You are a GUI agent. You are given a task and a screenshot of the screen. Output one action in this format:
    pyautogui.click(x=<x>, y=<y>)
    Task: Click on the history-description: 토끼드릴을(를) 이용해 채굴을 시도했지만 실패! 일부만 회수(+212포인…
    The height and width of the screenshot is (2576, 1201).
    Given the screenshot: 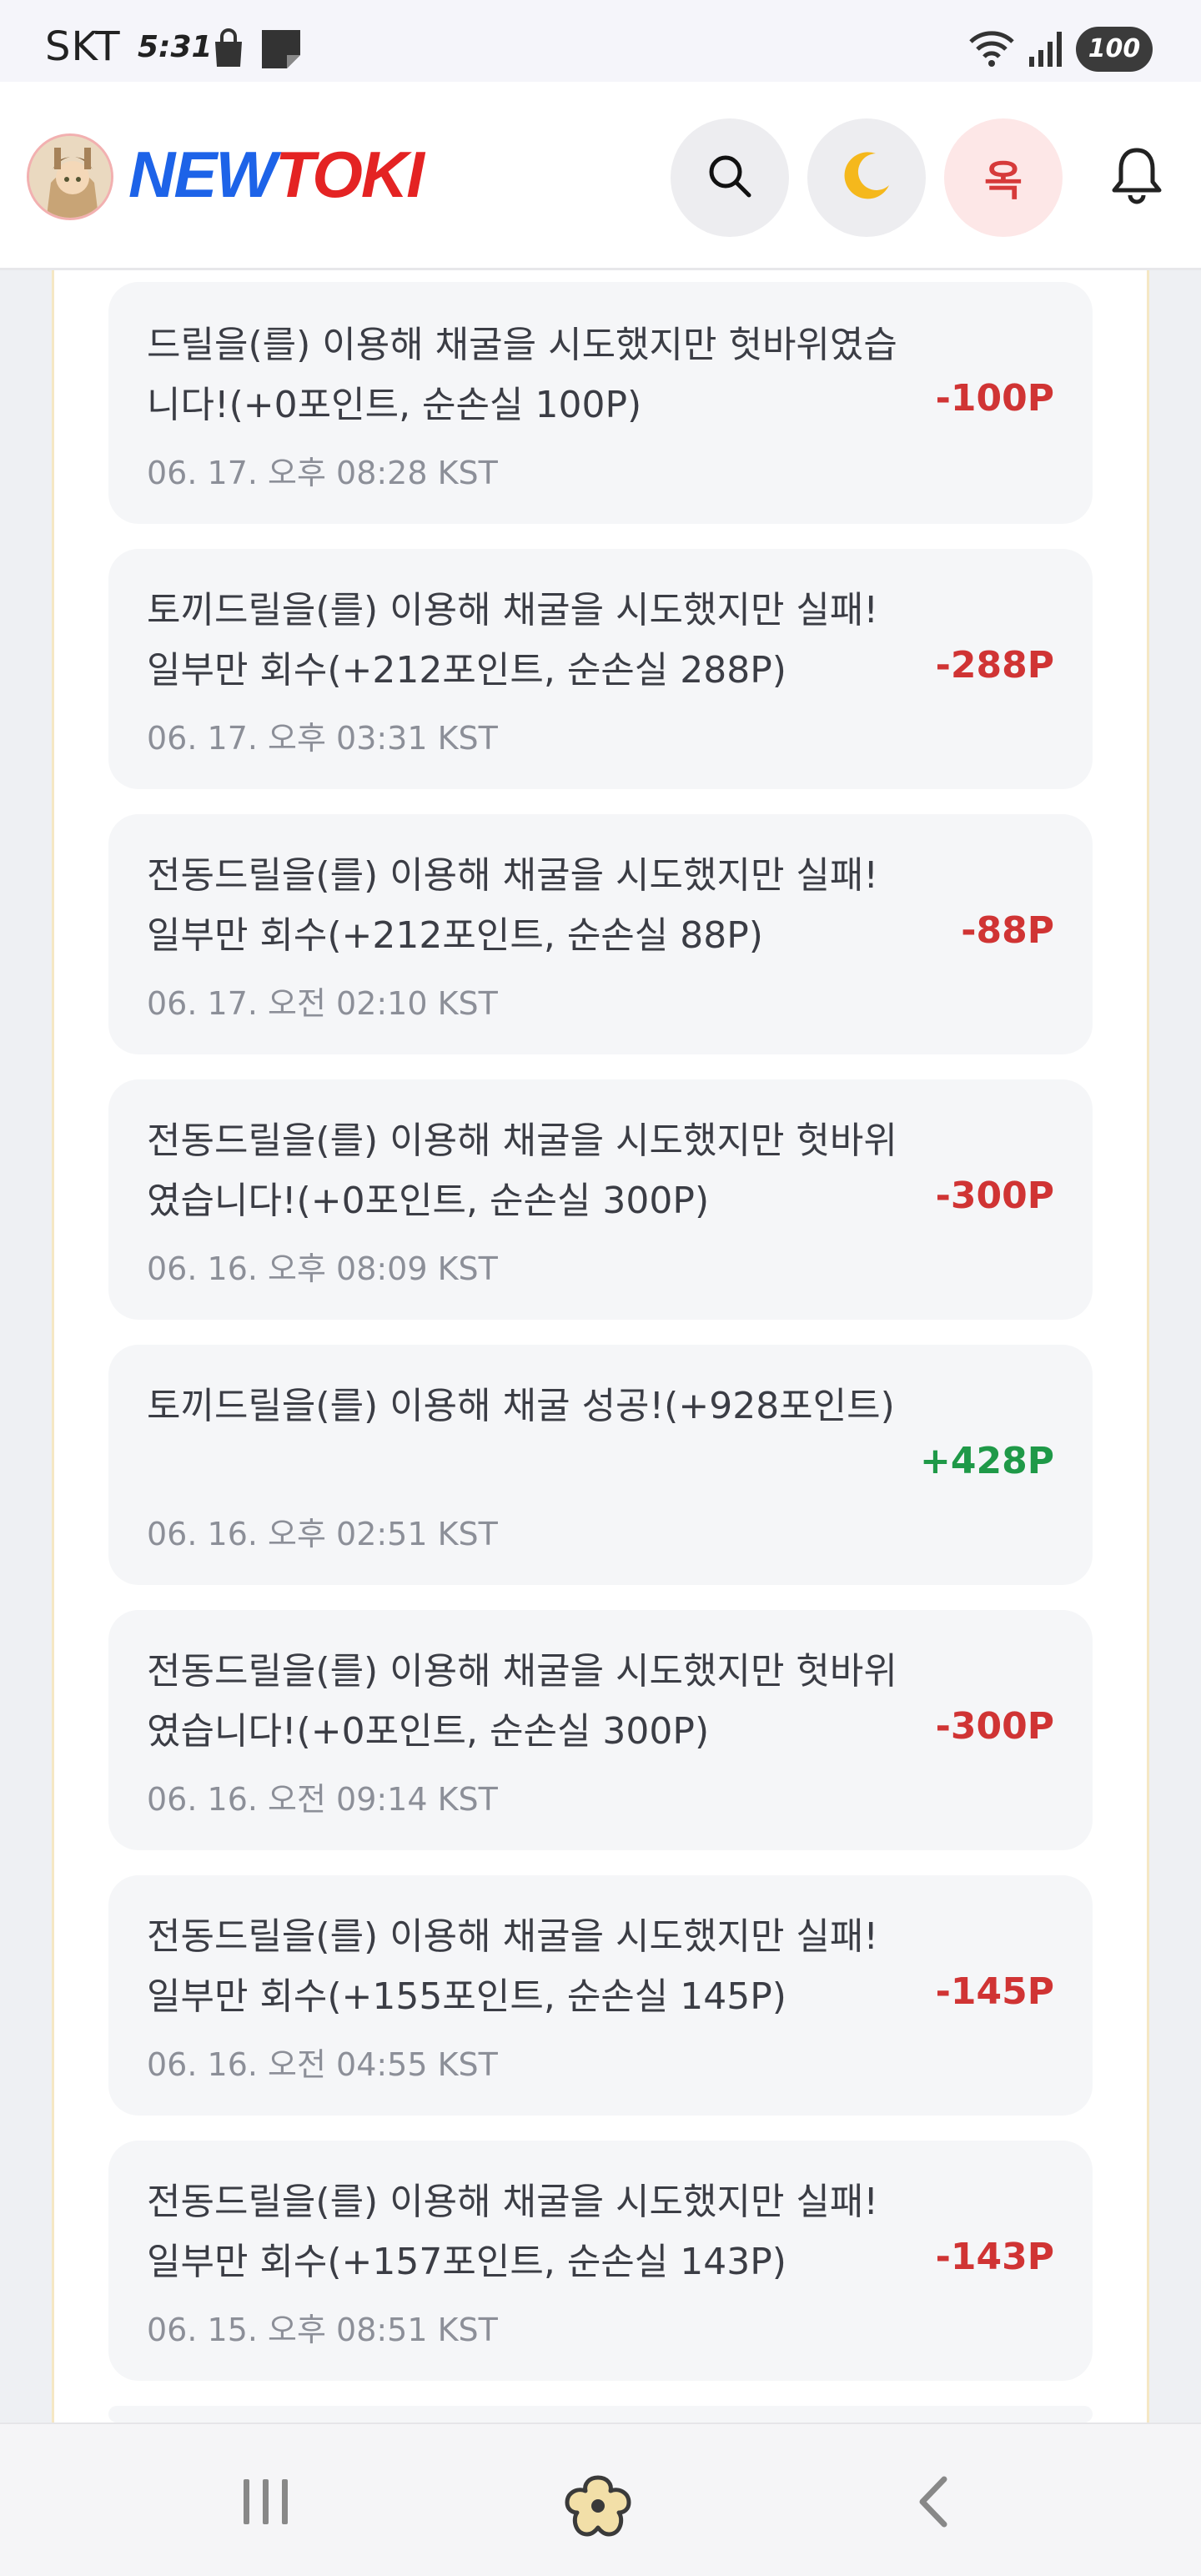 What is the action you would take?
    pyautogui.click(x=513, y=640)
    